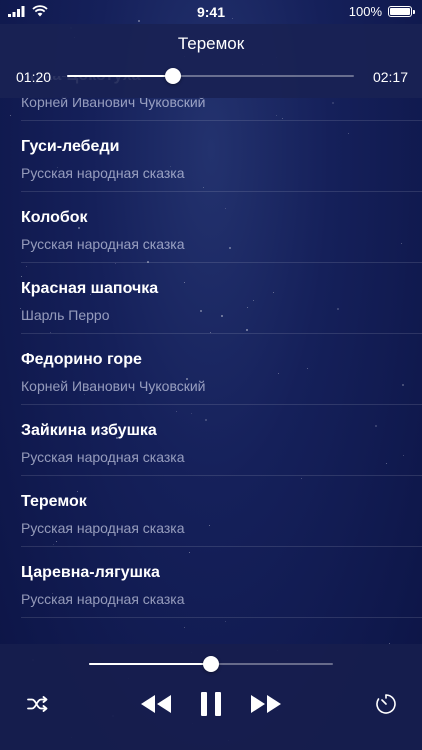  I want to click on list-item: Колобок Русская народная сказка, so click(221, 227).